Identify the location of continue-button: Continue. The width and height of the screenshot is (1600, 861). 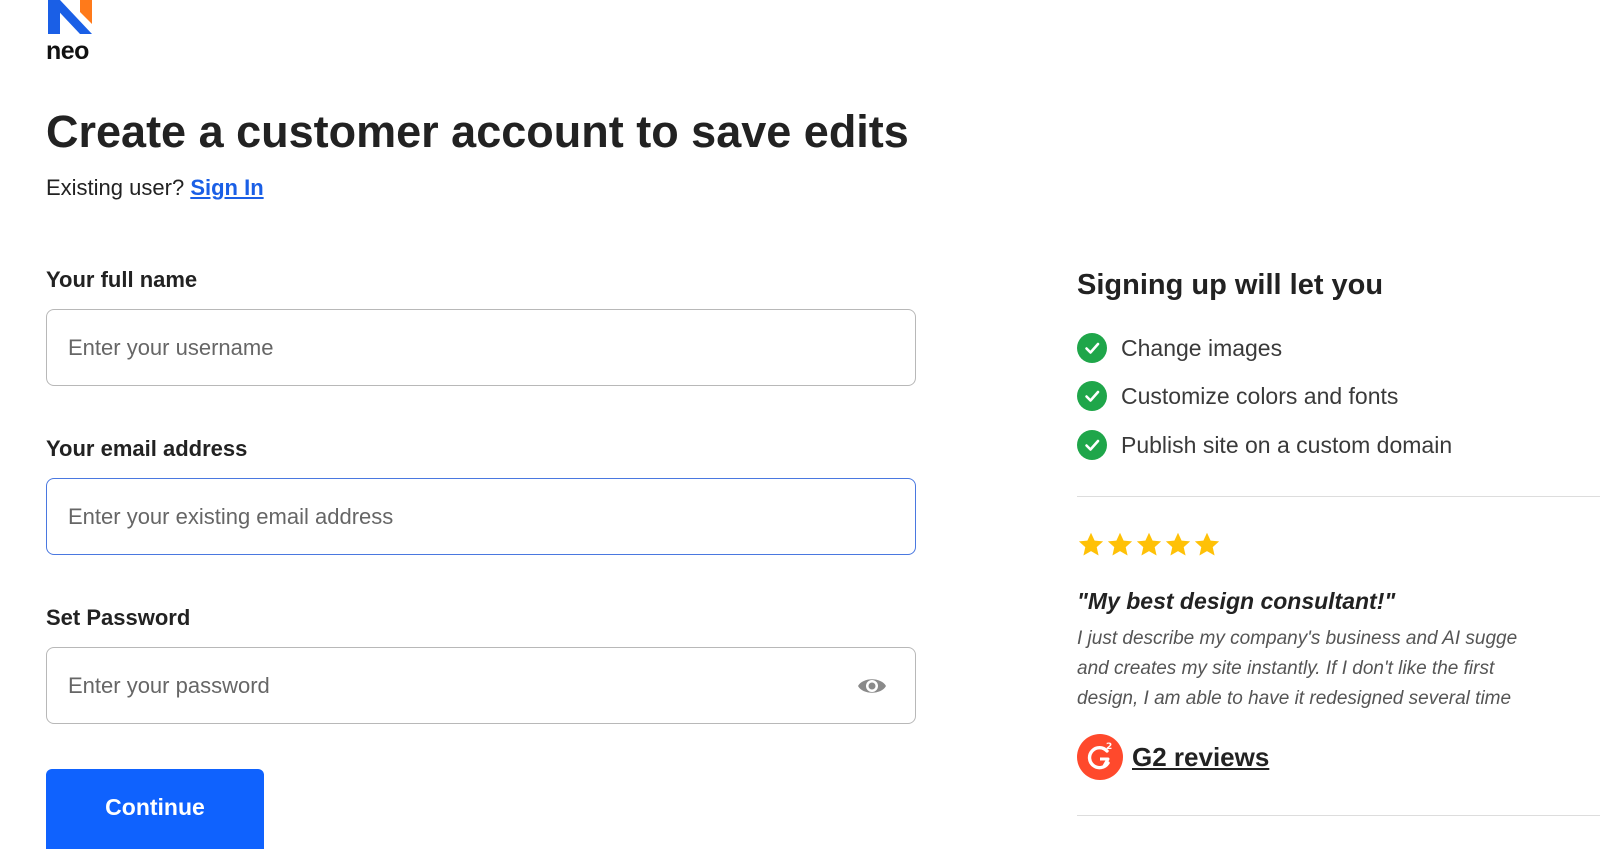
(155, 809).